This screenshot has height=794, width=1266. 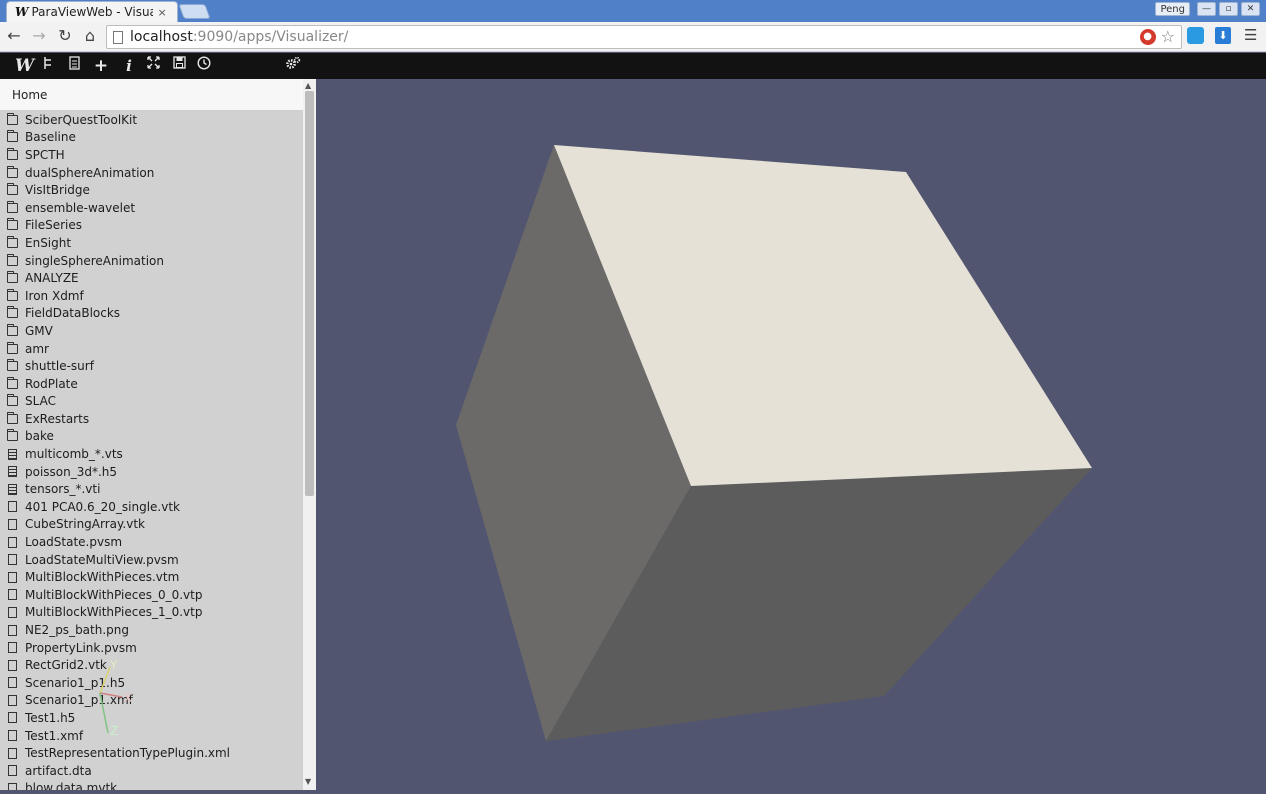 What do you see at coordinates (293, 66) in the screenshot?
I see `settings-icon` at bounding box center [293, 66].